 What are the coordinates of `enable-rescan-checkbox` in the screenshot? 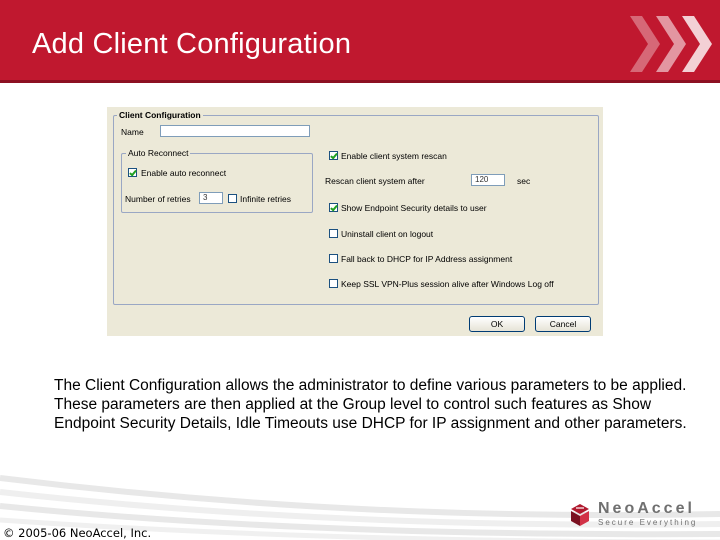 It's located at (333, 155).